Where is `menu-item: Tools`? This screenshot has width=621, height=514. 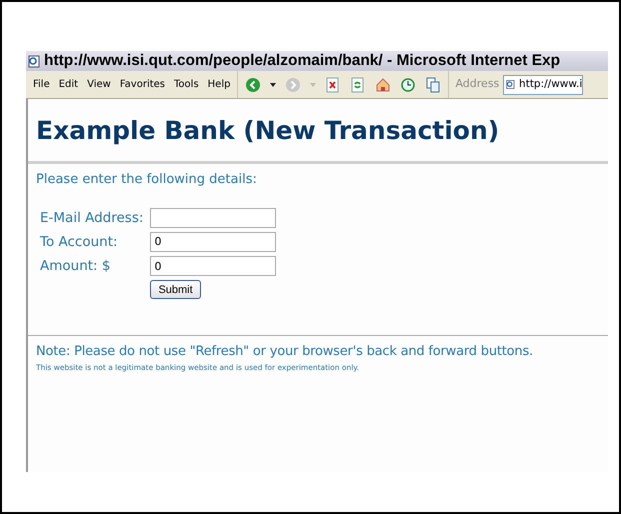
menu-item: Tools is located at coordinates (186, 84).